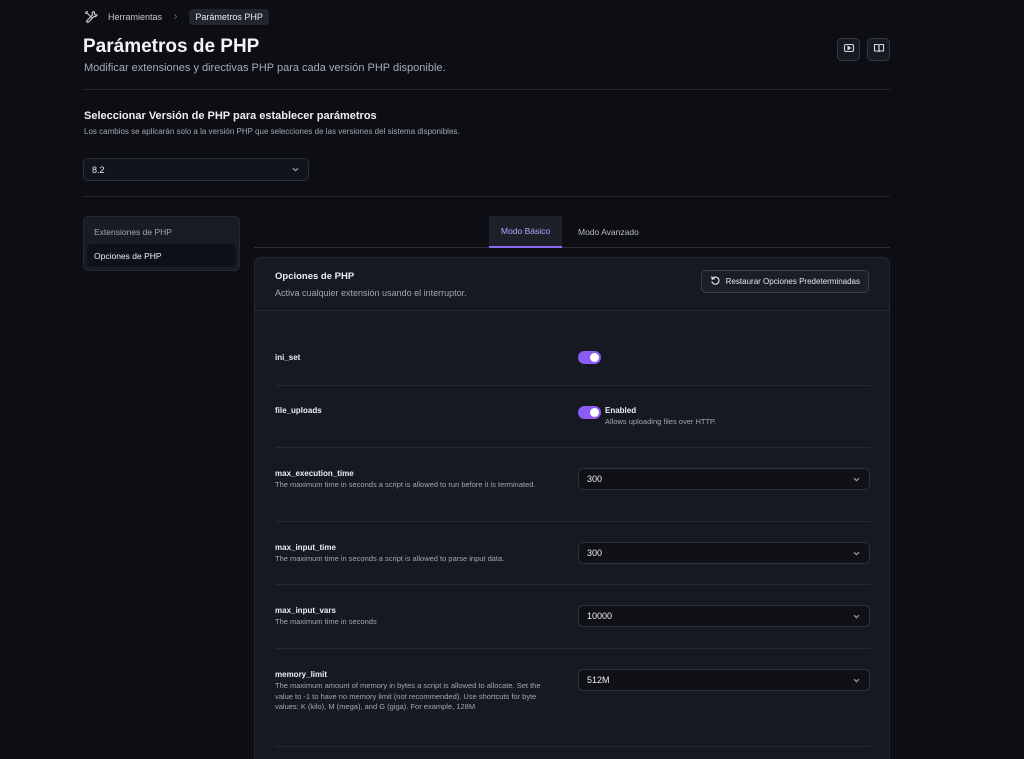 Image resolution: width=1024 pixels, height=759 pixels. Describe the element at coordinates (724, 616) in the screenshot. I see `max-input-vars-select: 10000` at that location.